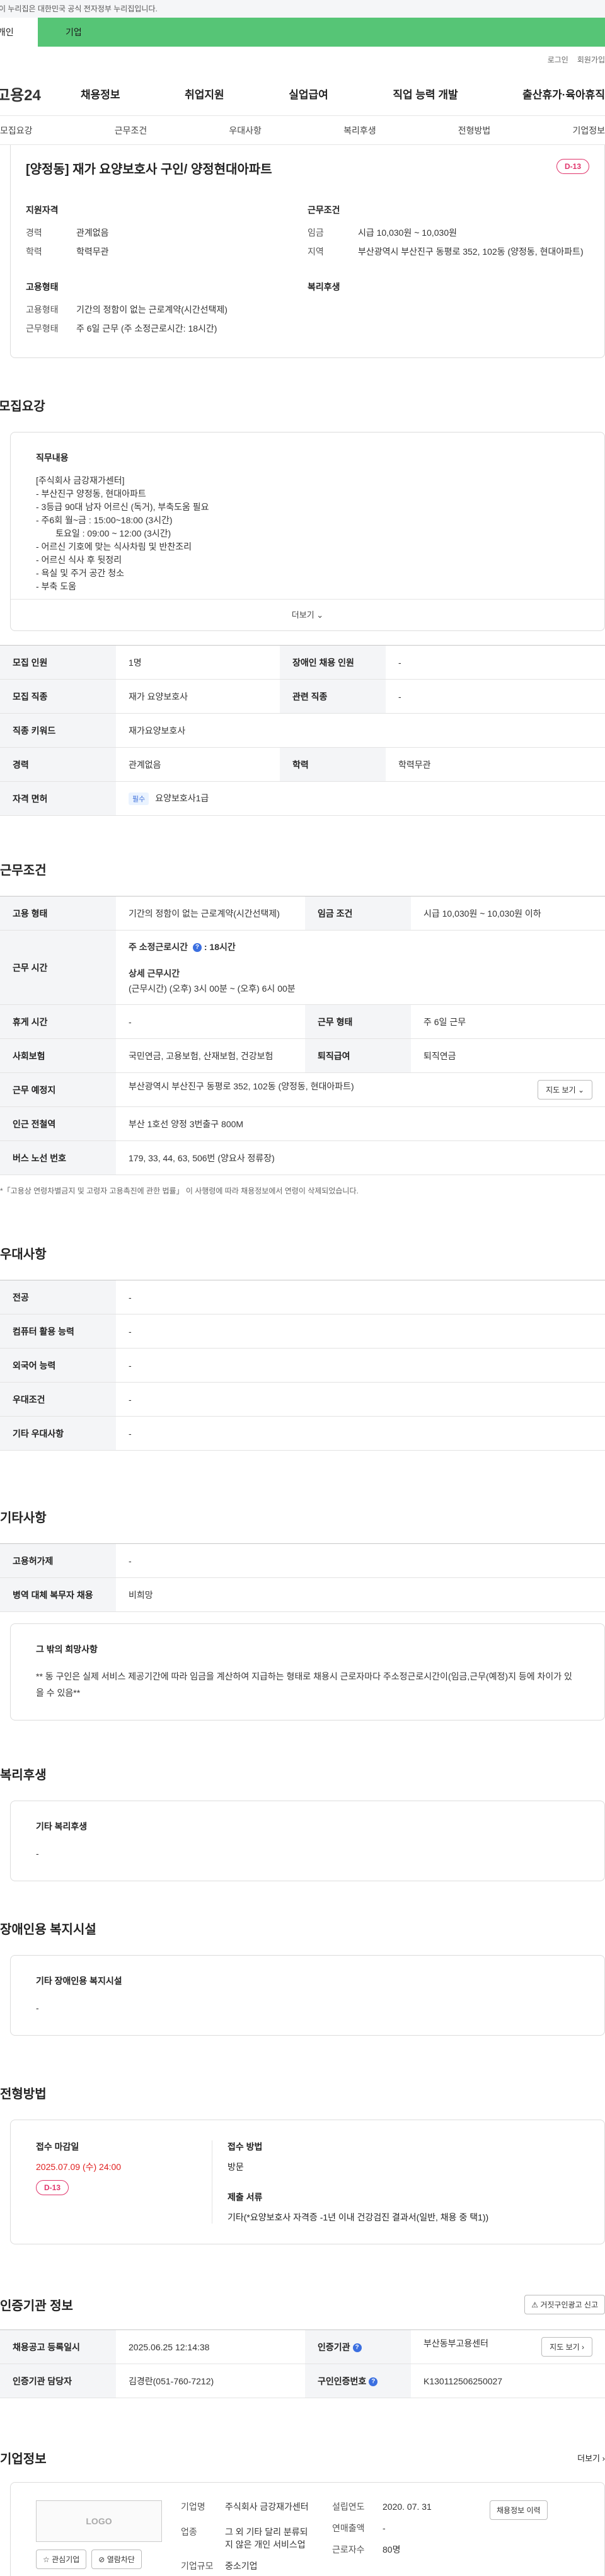  I want to click on agency-map-button: 지도 보기 ›, so click(566, 2347).